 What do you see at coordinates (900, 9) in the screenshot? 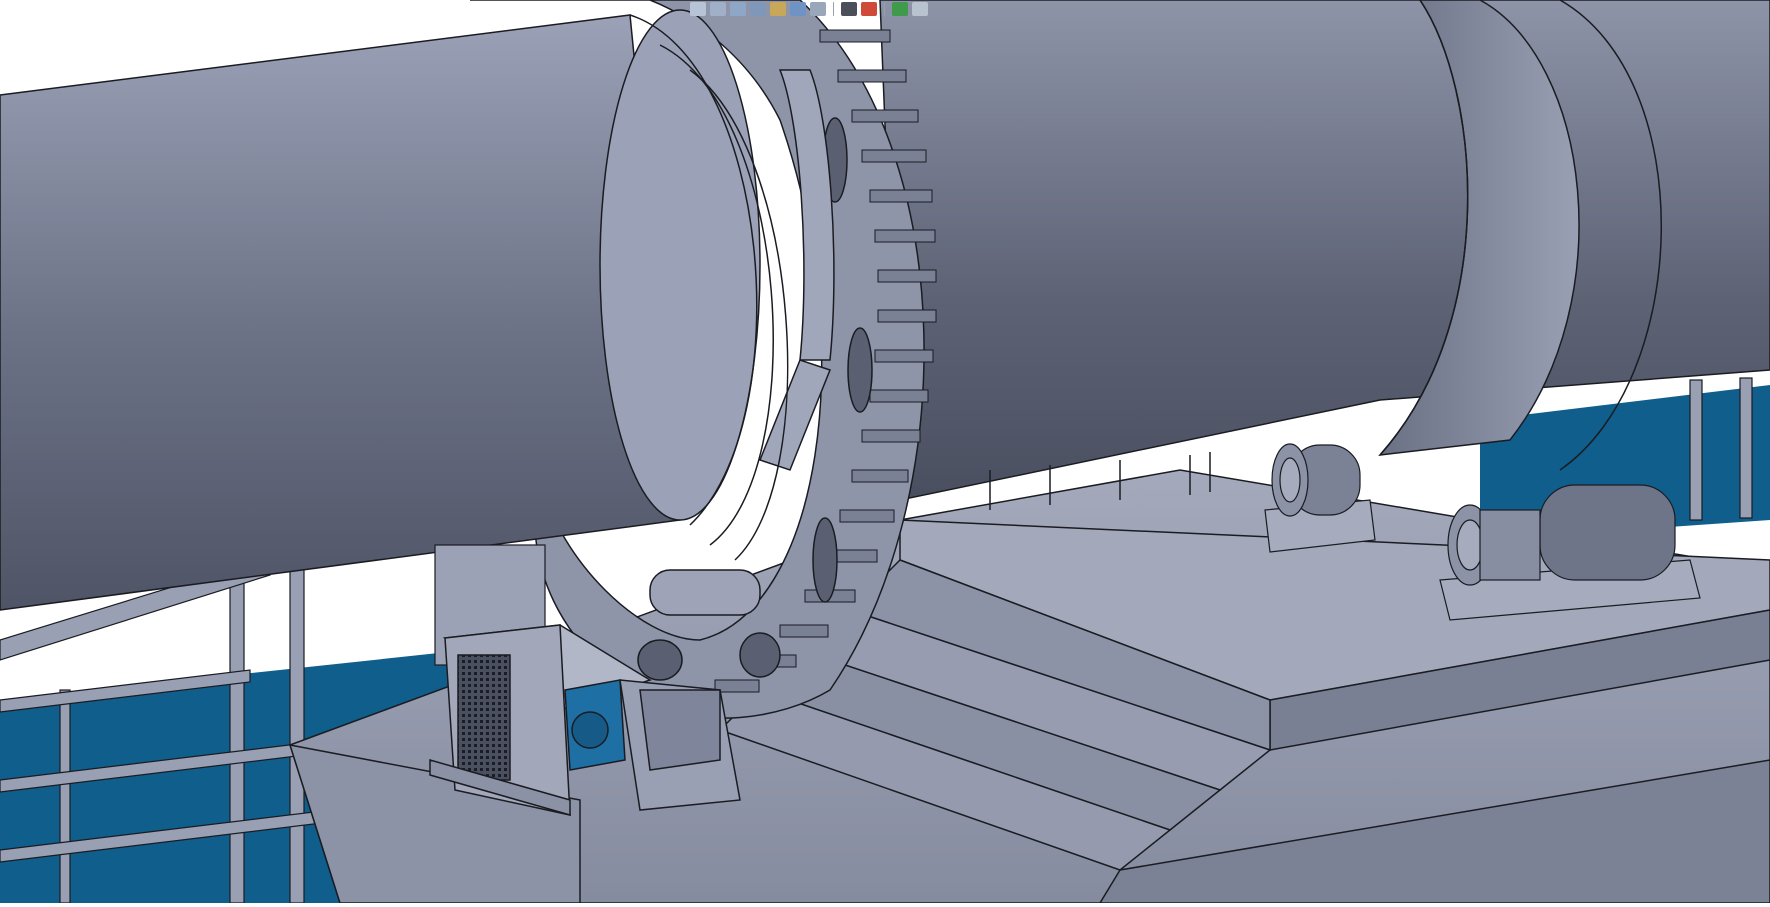
I see `swap-visible-space-icon` at bounding box center [900, 9].